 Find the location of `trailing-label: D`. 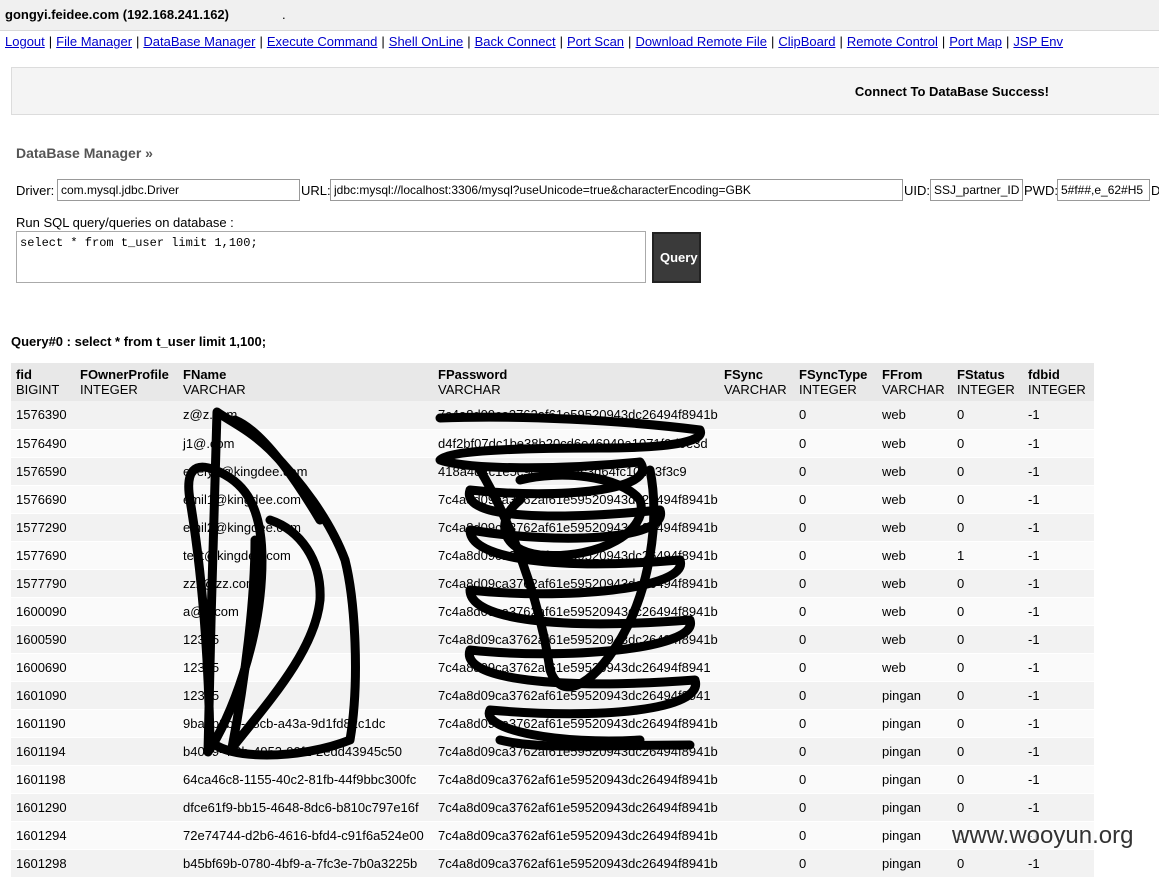

trailing-label: D is located at coordinates (1155, 190).